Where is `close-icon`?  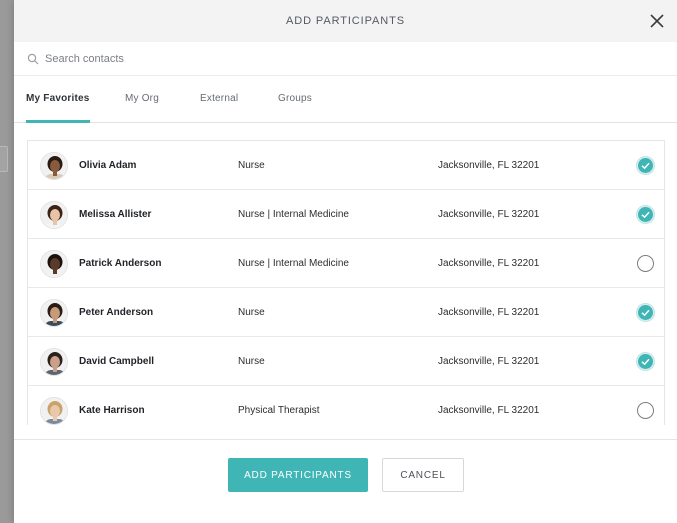 close-icon is located at coordinates (657, 21).